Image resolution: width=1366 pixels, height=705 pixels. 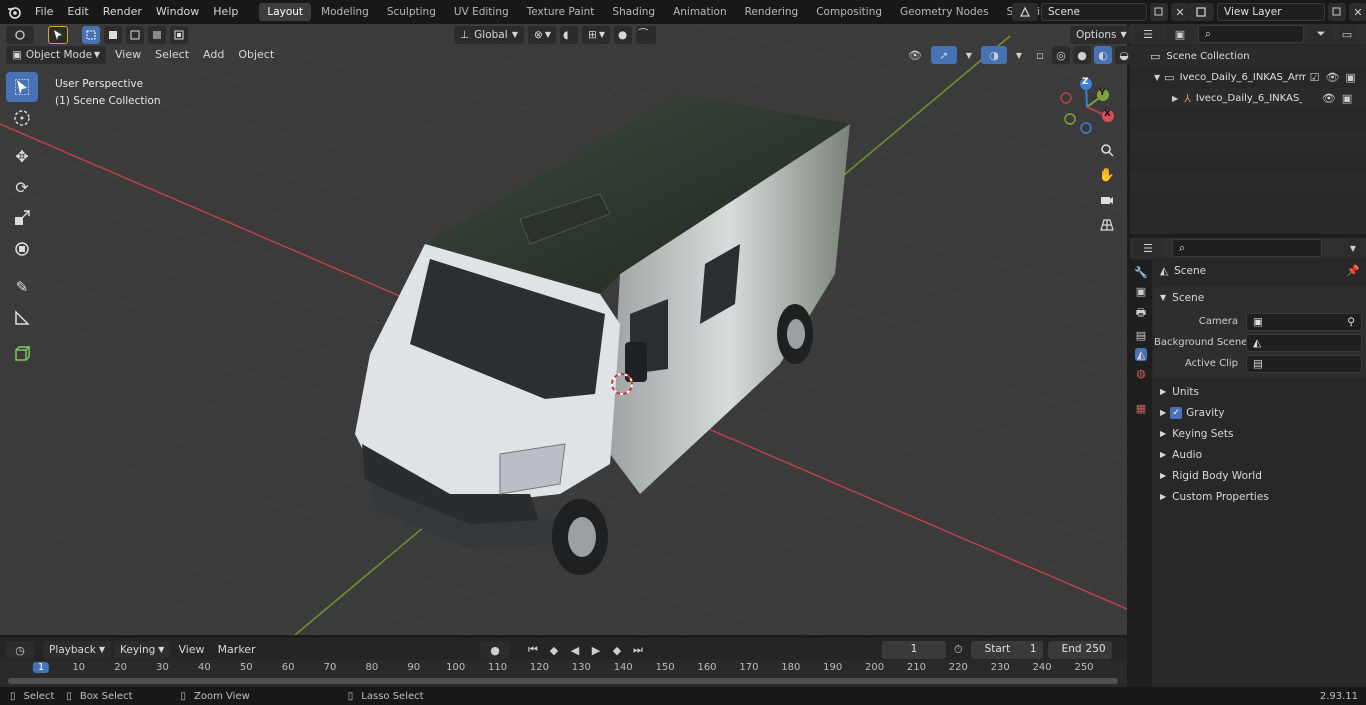 What do you see at coordinates (411, 12) in the screenshot?
I see `tab-sculpting: Sculpting` at bounding box center [411, 12].